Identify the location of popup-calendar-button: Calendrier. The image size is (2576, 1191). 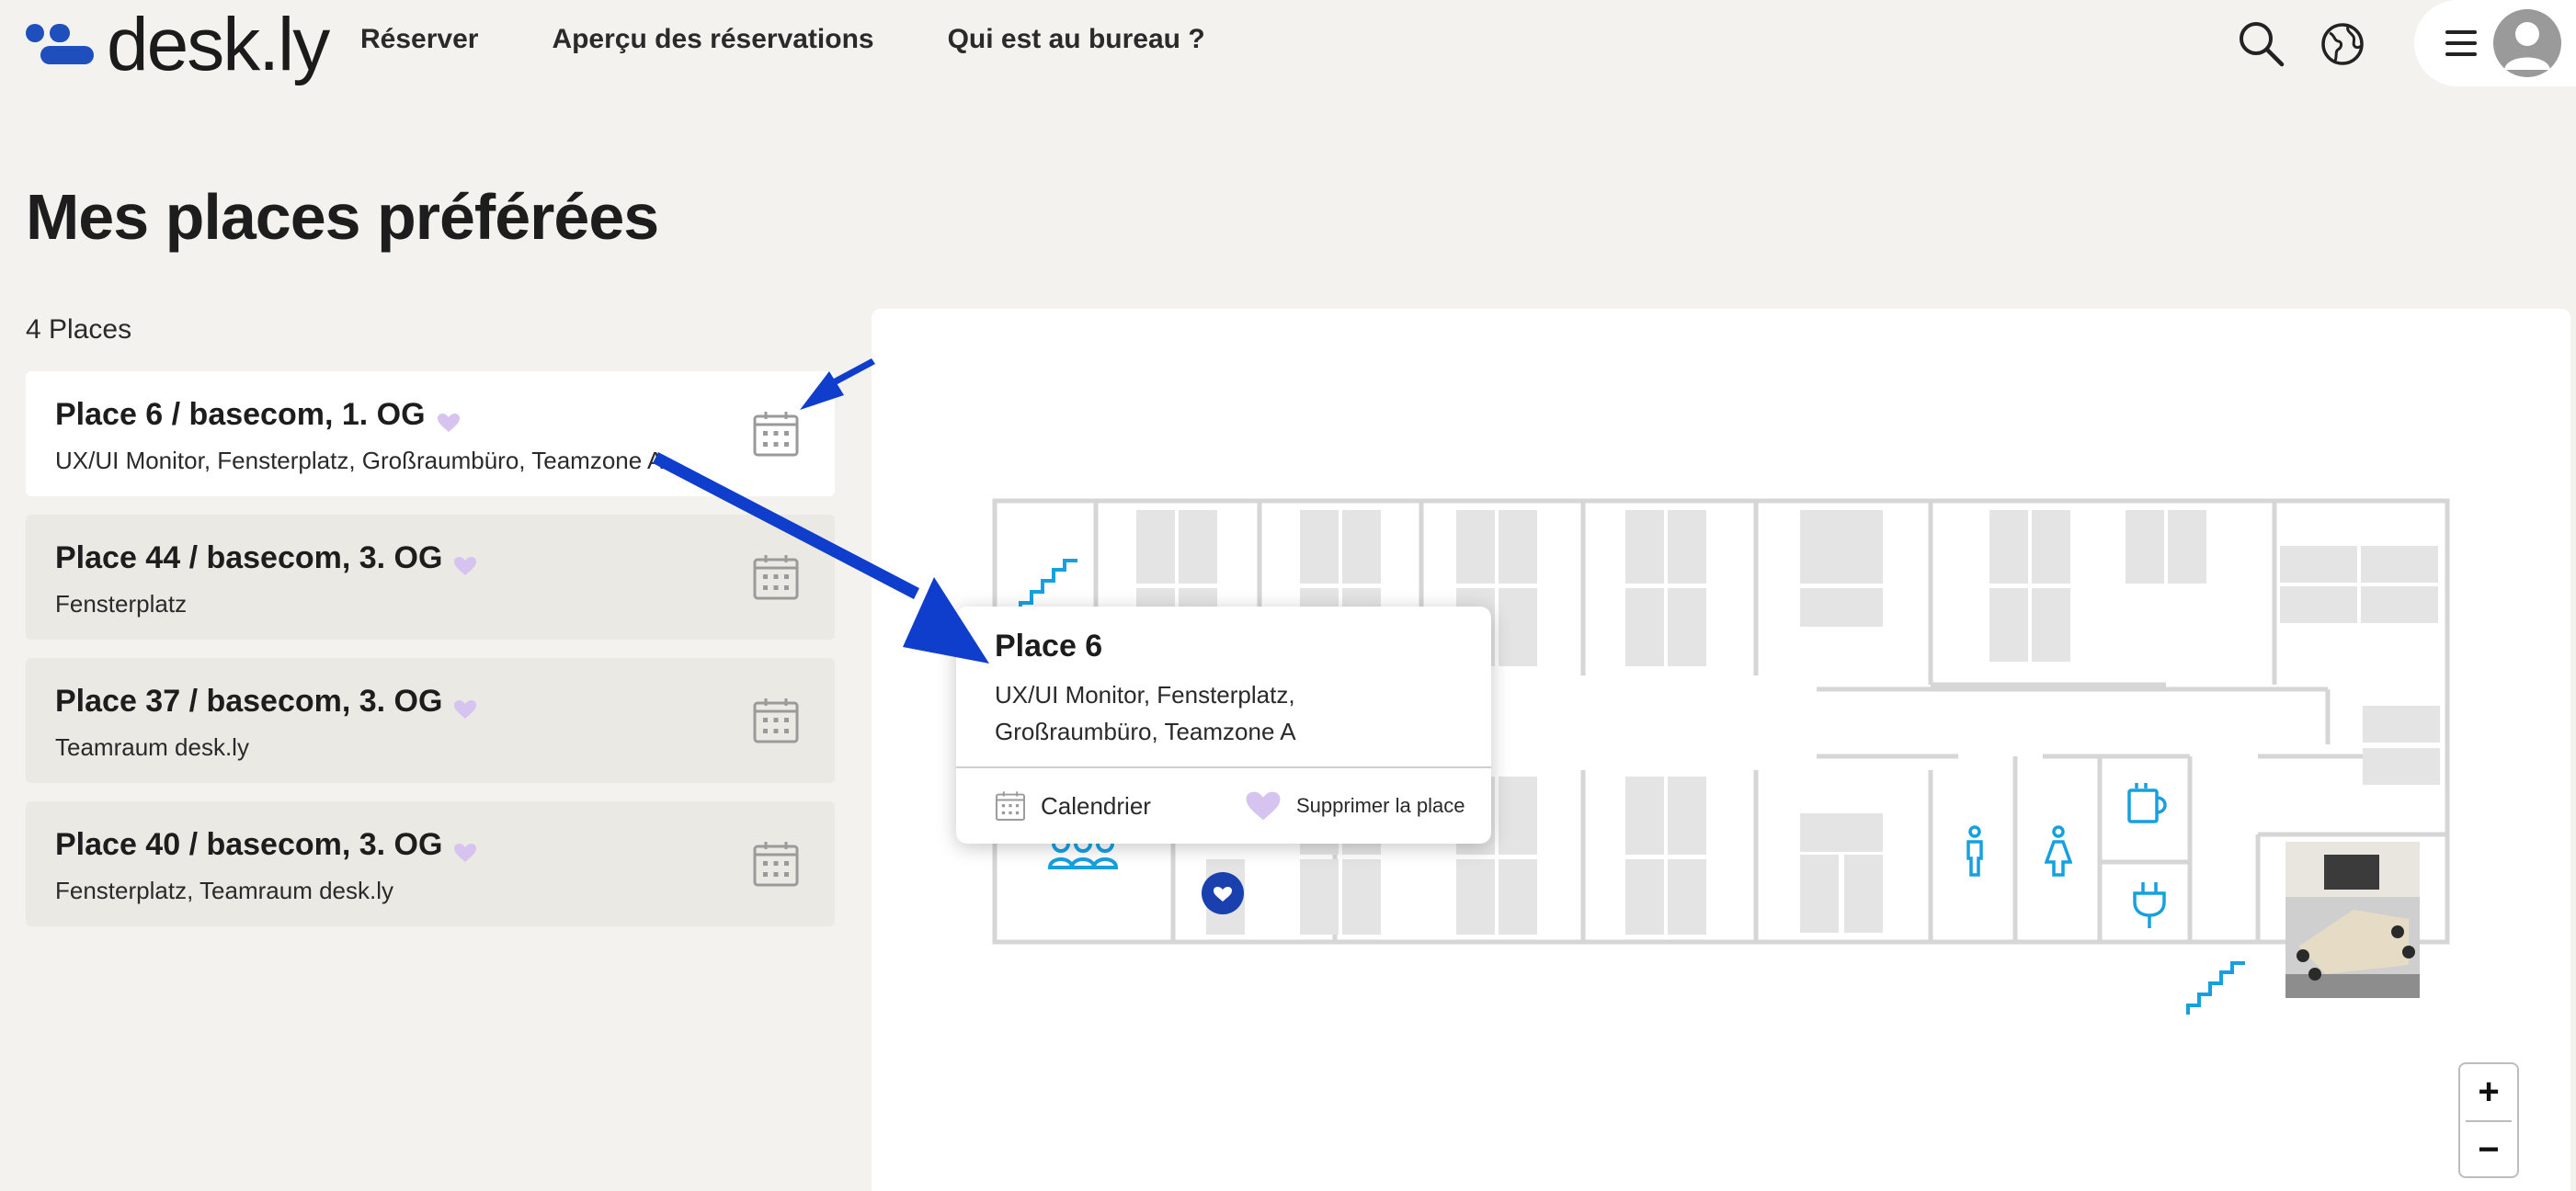
(1073, 806).